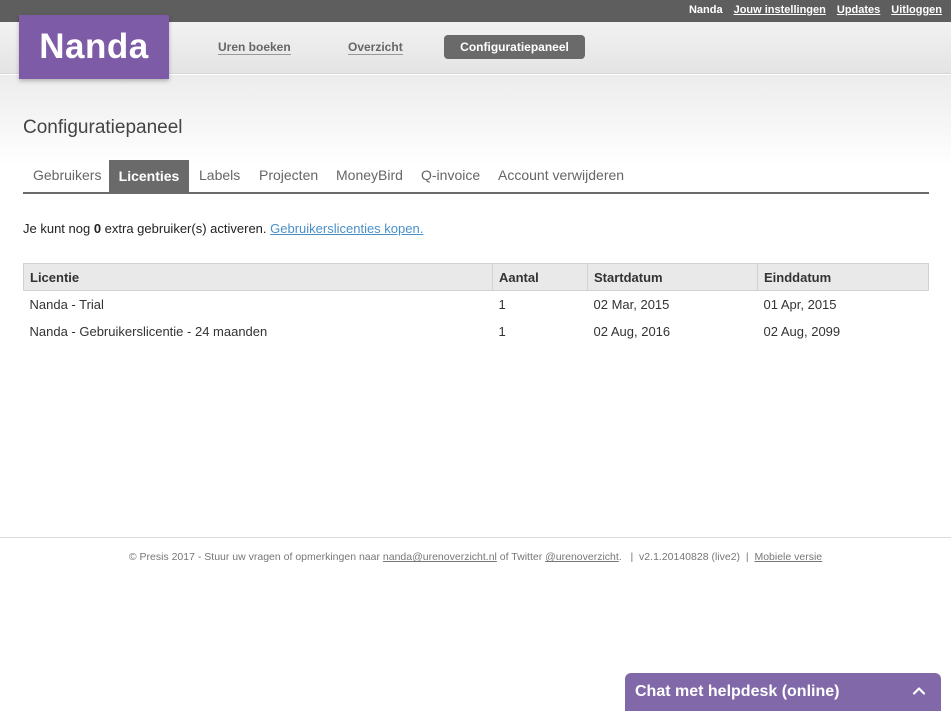 The height and width of the screenshot is (711, 951). What do you see at coordinates (631, 304) in the screenshot?
I see `license-start: 02 Mar, 2015` at bounding box center [631, 304].